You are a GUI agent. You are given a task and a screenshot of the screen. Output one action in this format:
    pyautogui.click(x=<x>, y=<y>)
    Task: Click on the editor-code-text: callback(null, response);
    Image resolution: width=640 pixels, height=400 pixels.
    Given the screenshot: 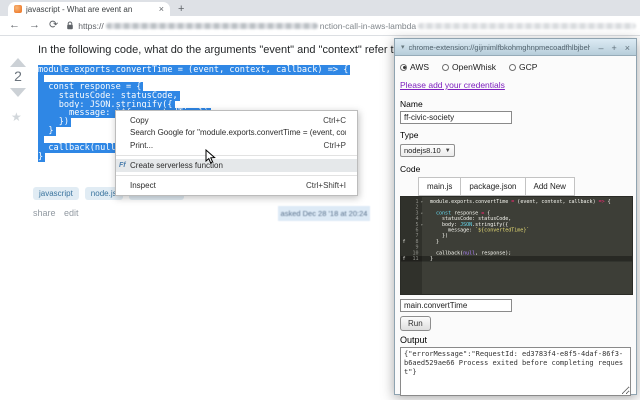 What is the action you would take?
    pyautogui.click(x=471, y=253)
    